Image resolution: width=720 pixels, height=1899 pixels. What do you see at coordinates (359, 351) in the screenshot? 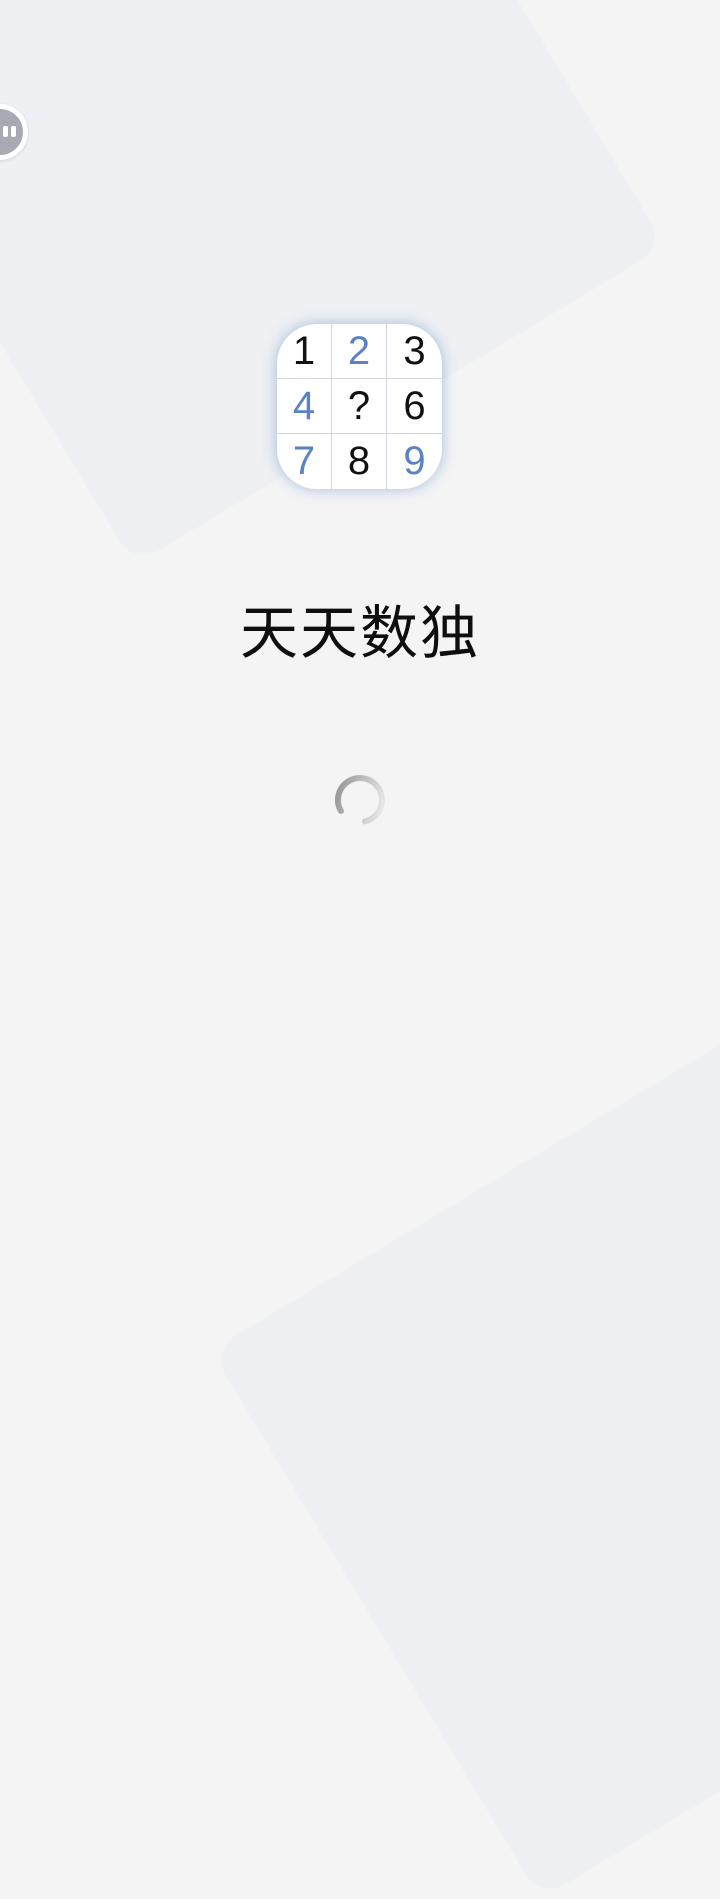
I see `icon-cell: 2` at bounding box center [359, 351].